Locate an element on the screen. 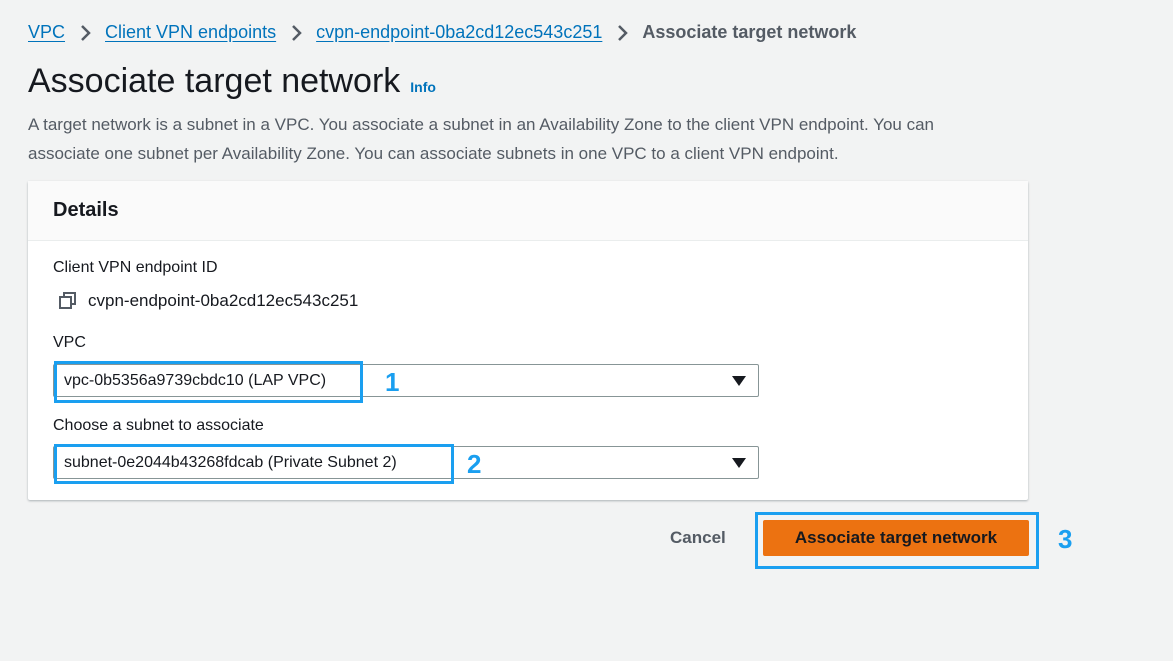  annotation-step-1: 1 is located at coordinates (392, 382).